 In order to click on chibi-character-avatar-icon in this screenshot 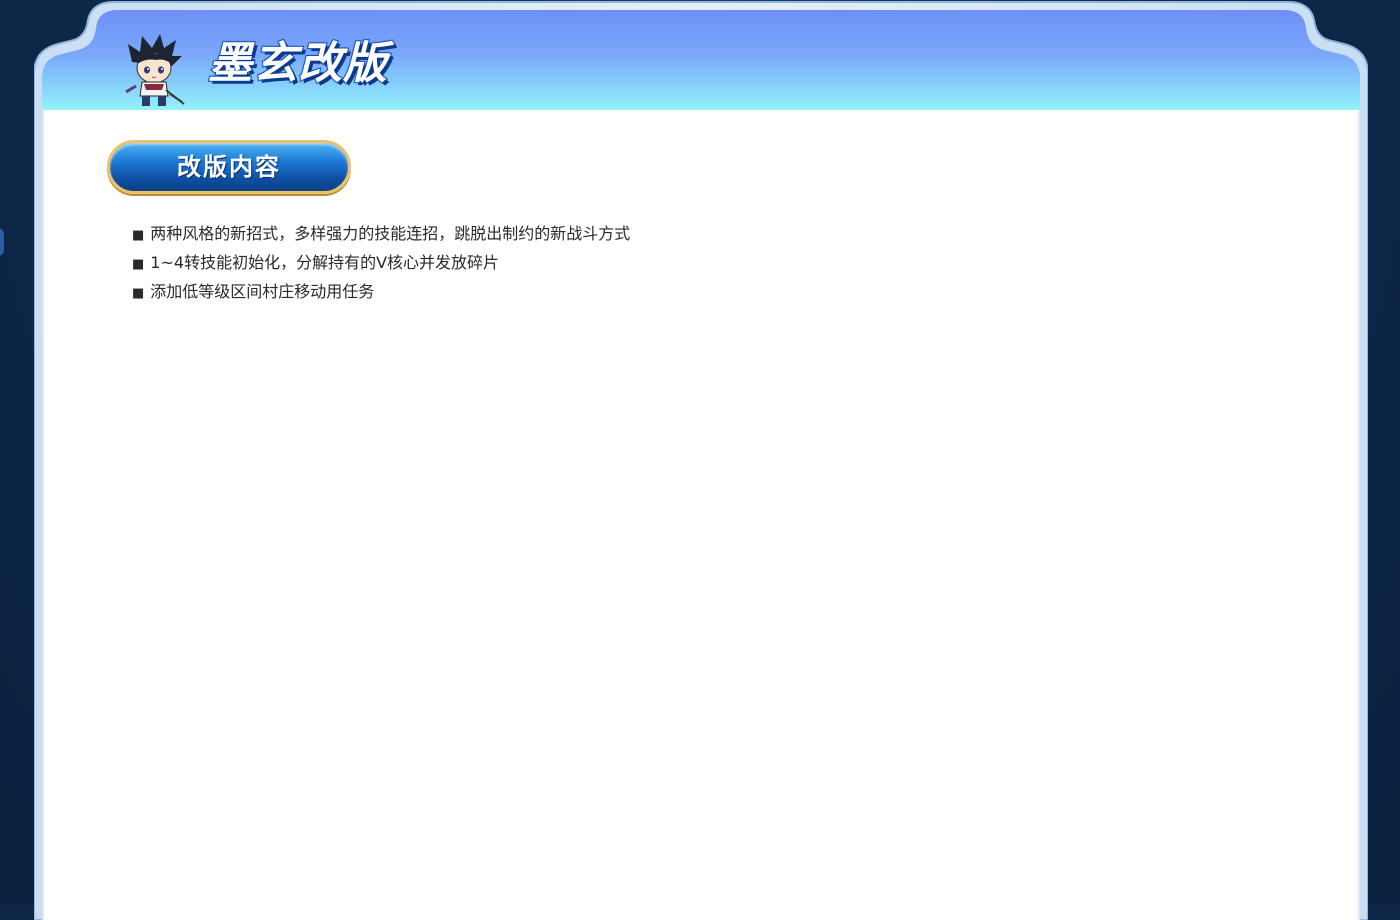, I will do `click(155, 70)`.